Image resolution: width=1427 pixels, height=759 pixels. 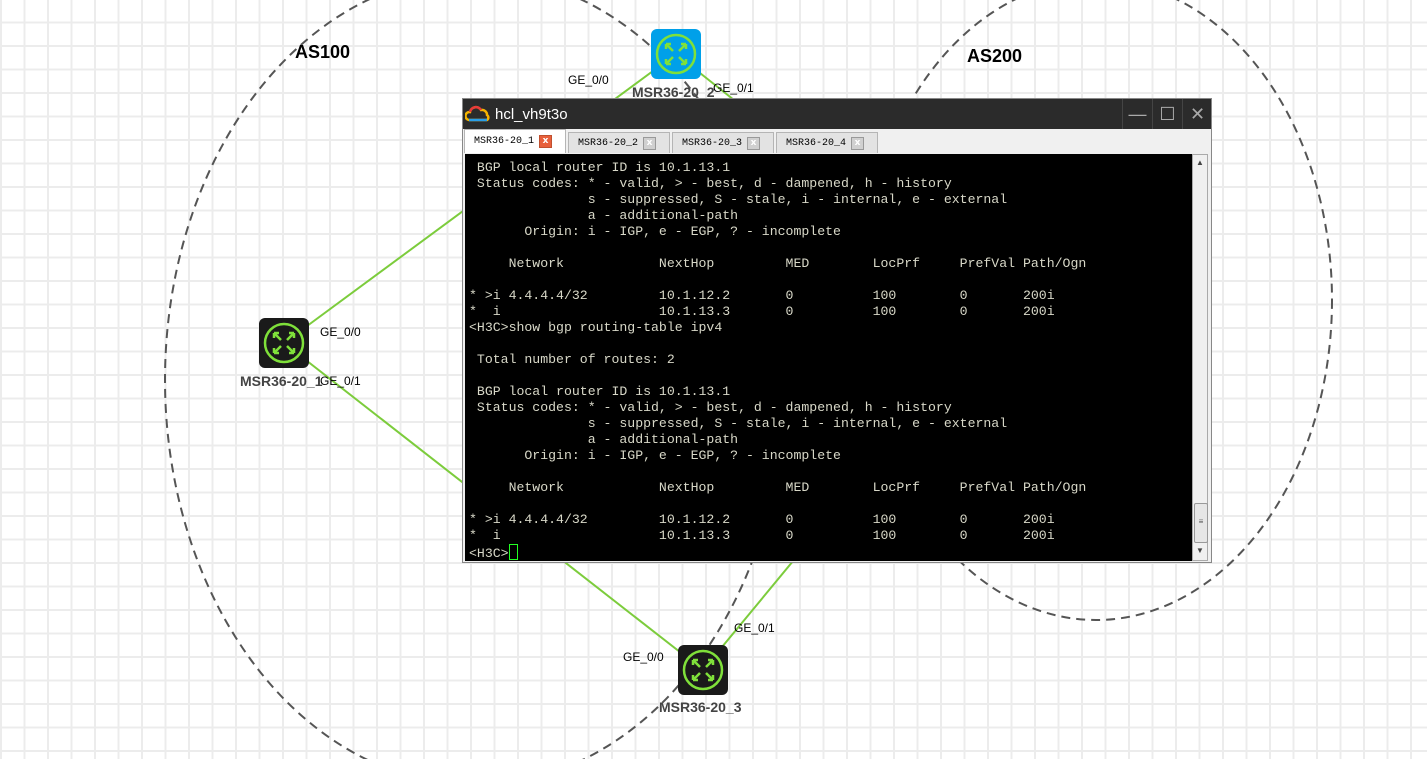 What do you see at coordinates (994, 56) in the screenshot?
I see `as200-label: AS200` at bounding box center [994, 56].